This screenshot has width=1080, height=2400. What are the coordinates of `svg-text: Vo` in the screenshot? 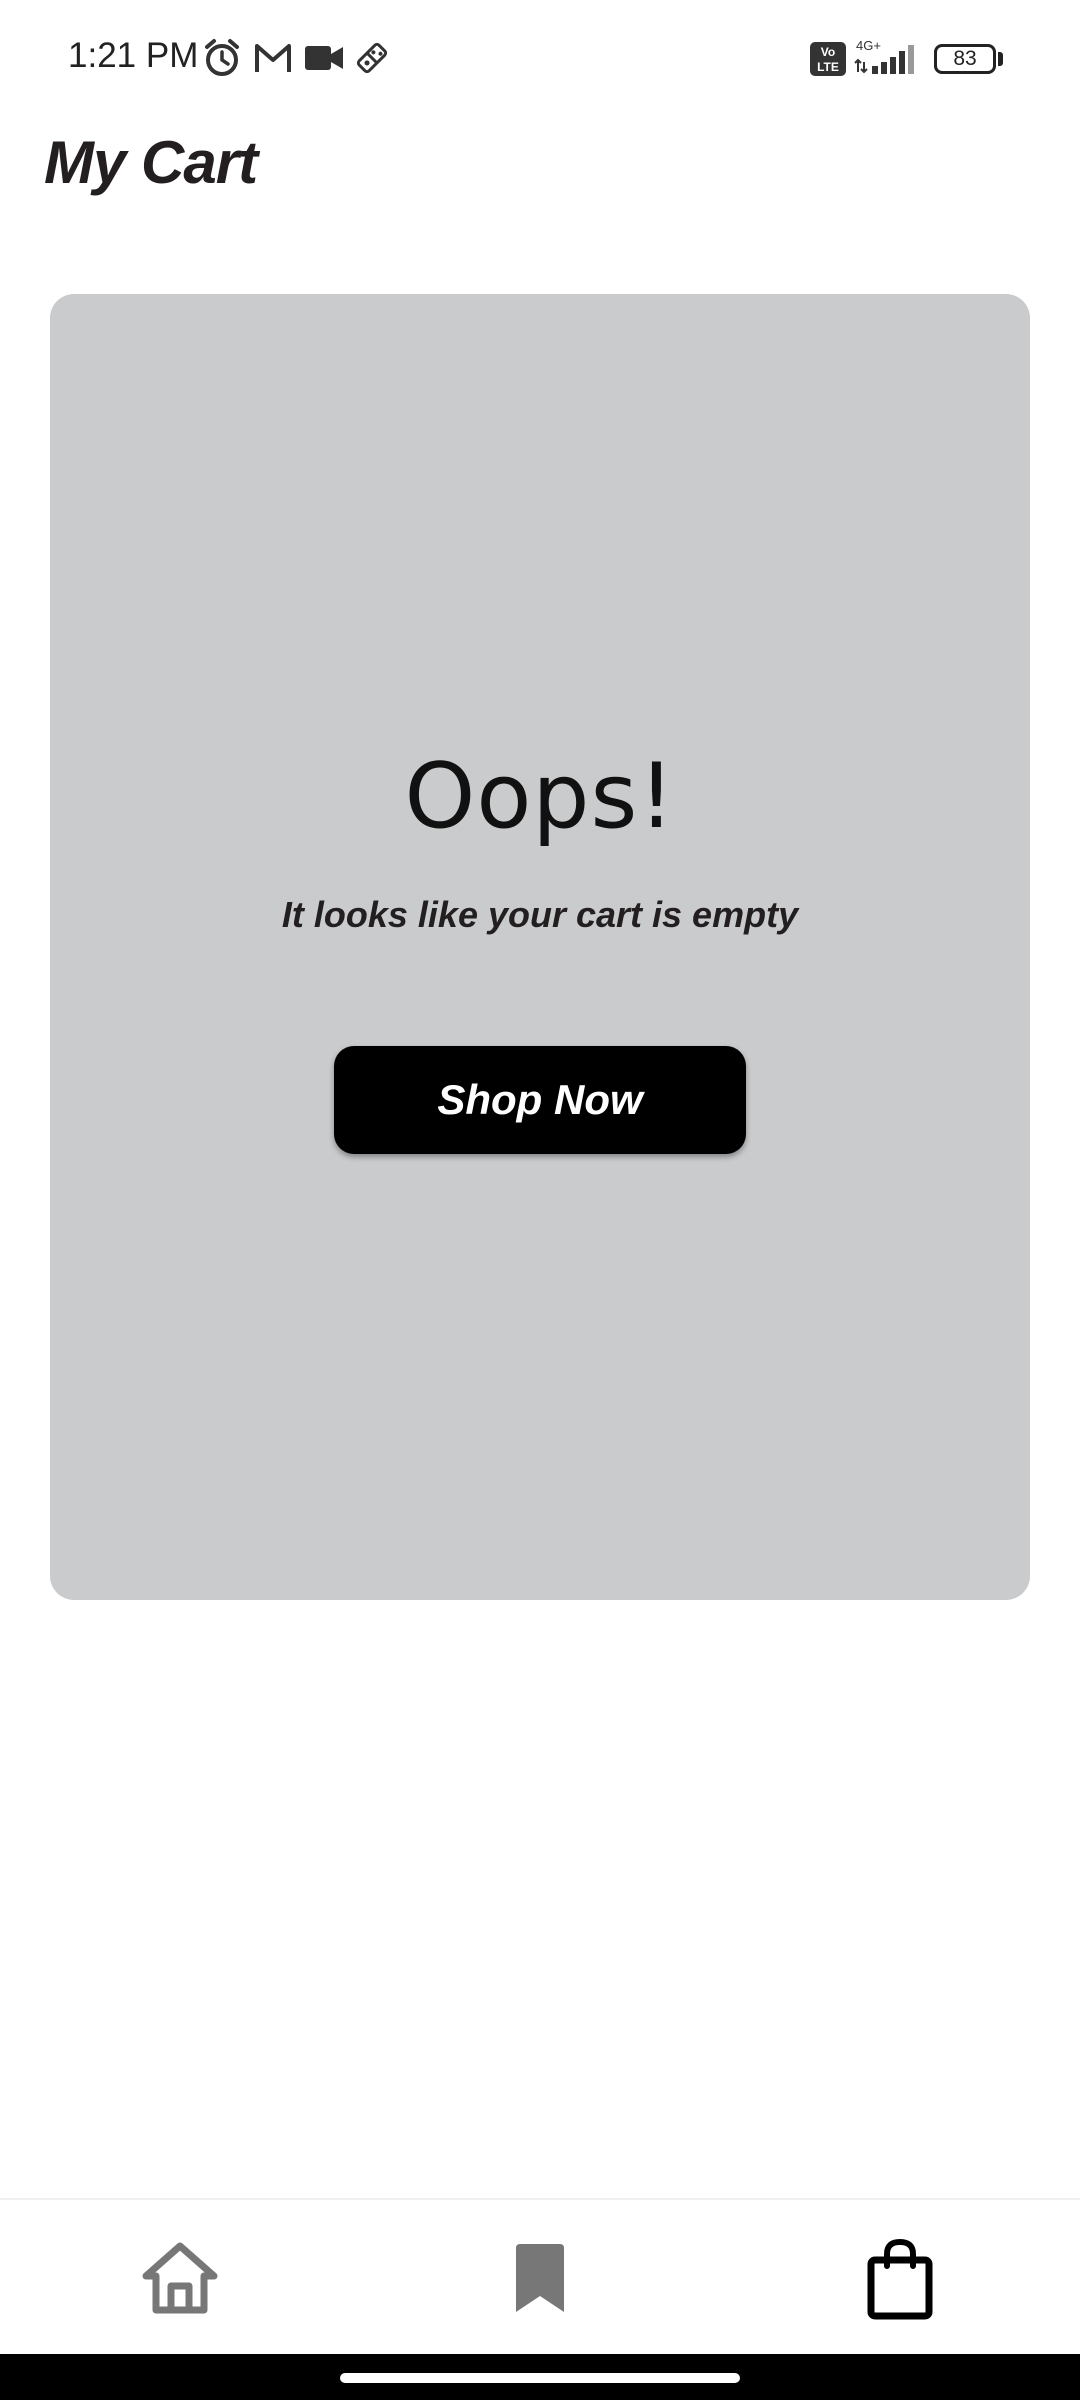 It's located at (828, 52).